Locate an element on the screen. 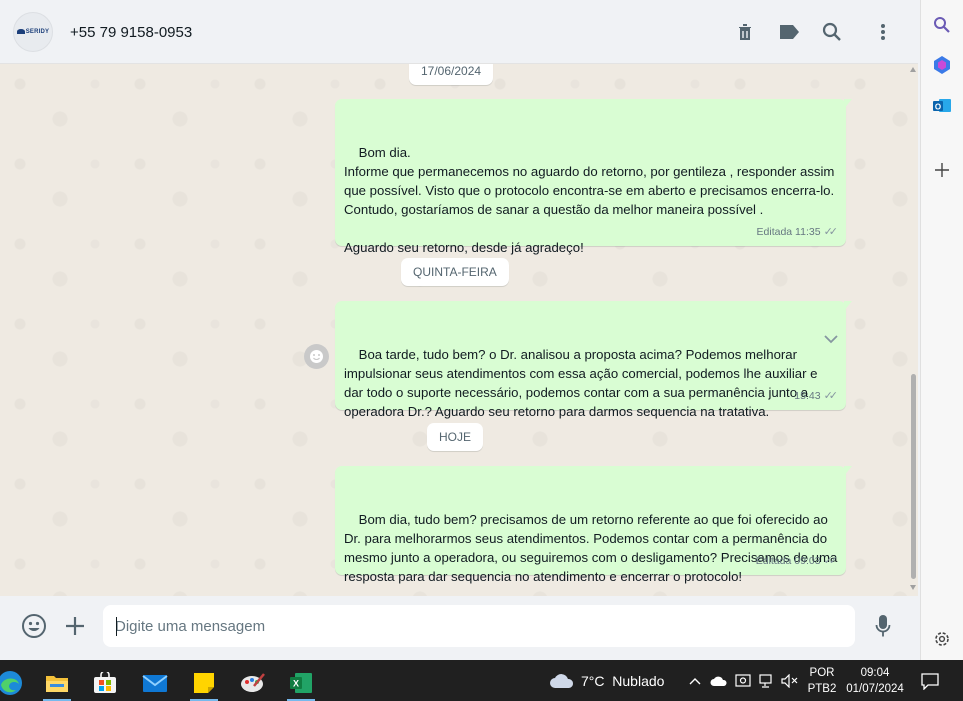  chevron-up-icon is located at coordinates (695, 681).